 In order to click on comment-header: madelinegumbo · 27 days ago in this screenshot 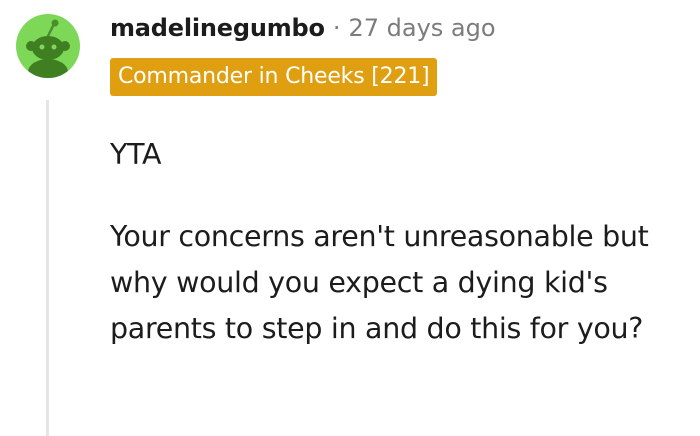, I will do `click(303, 28)`.